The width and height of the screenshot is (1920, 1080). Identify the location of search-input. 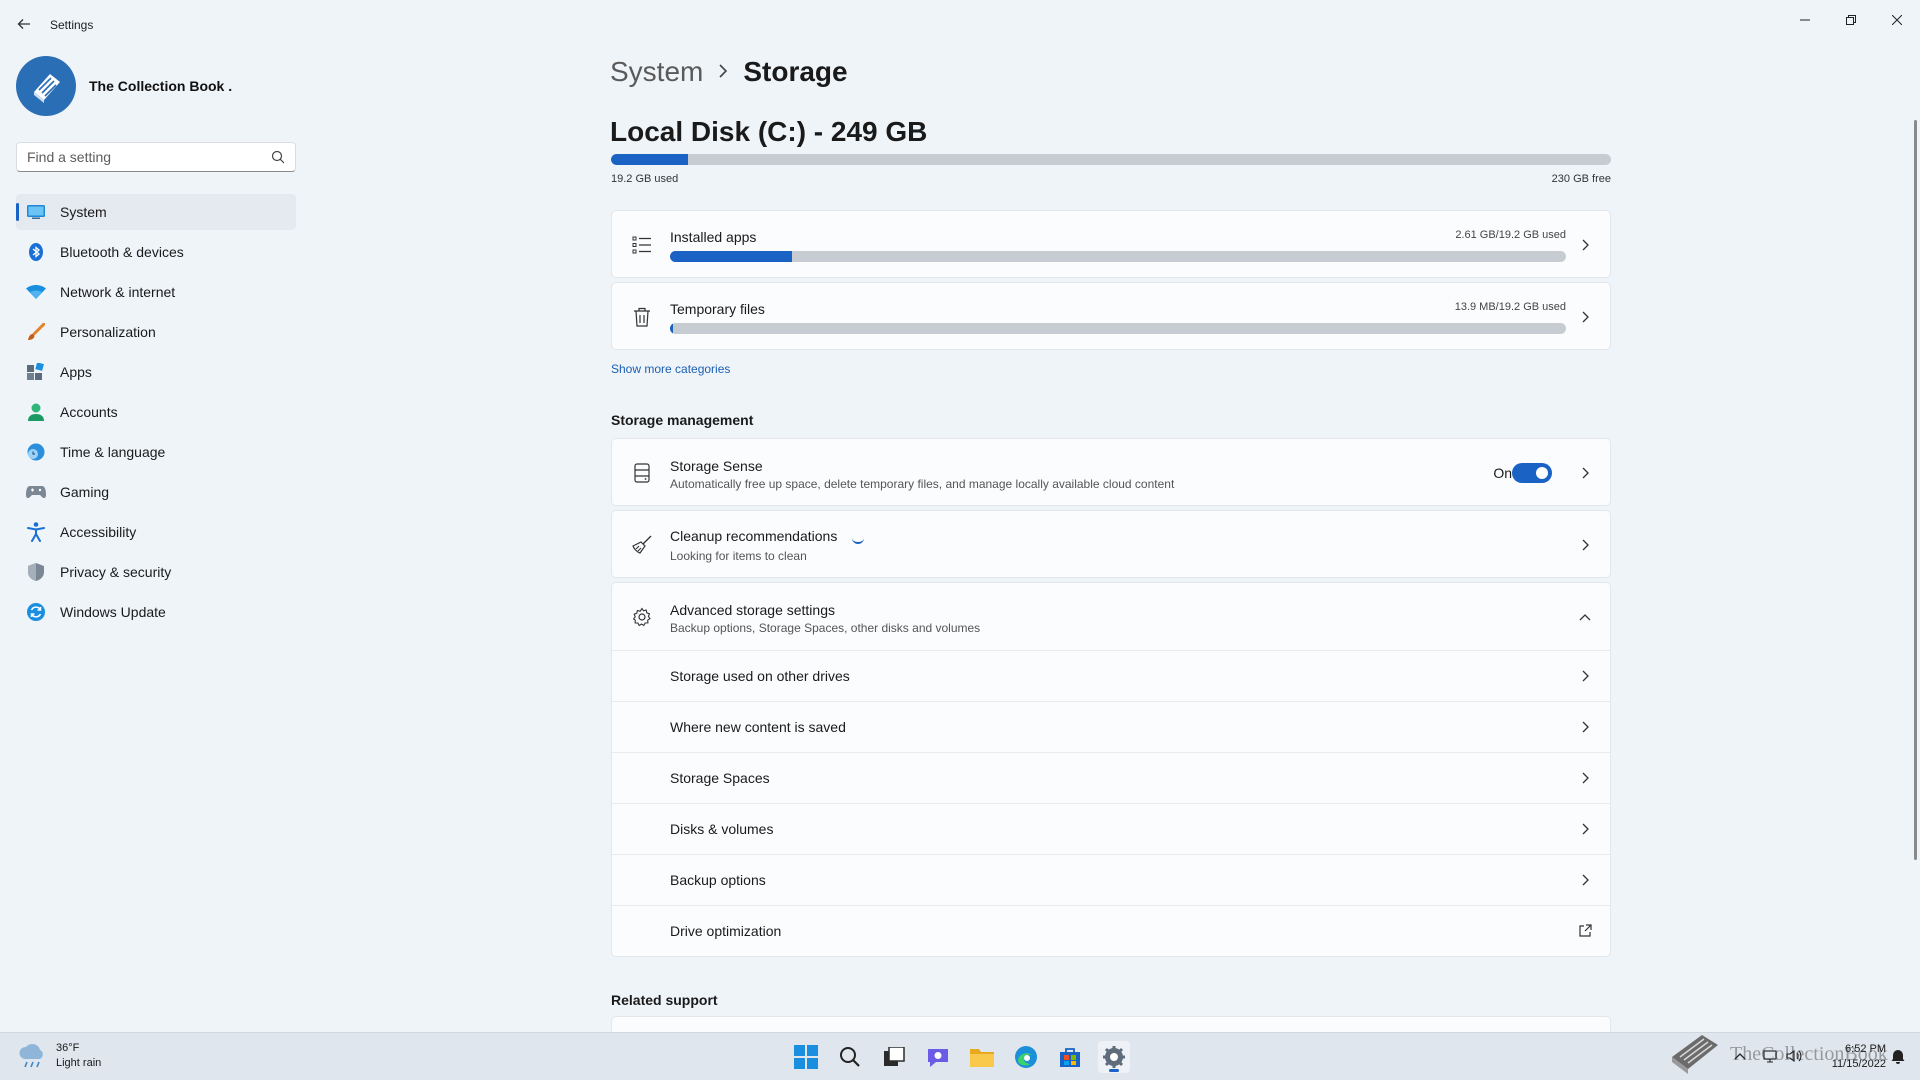
(137, 157).